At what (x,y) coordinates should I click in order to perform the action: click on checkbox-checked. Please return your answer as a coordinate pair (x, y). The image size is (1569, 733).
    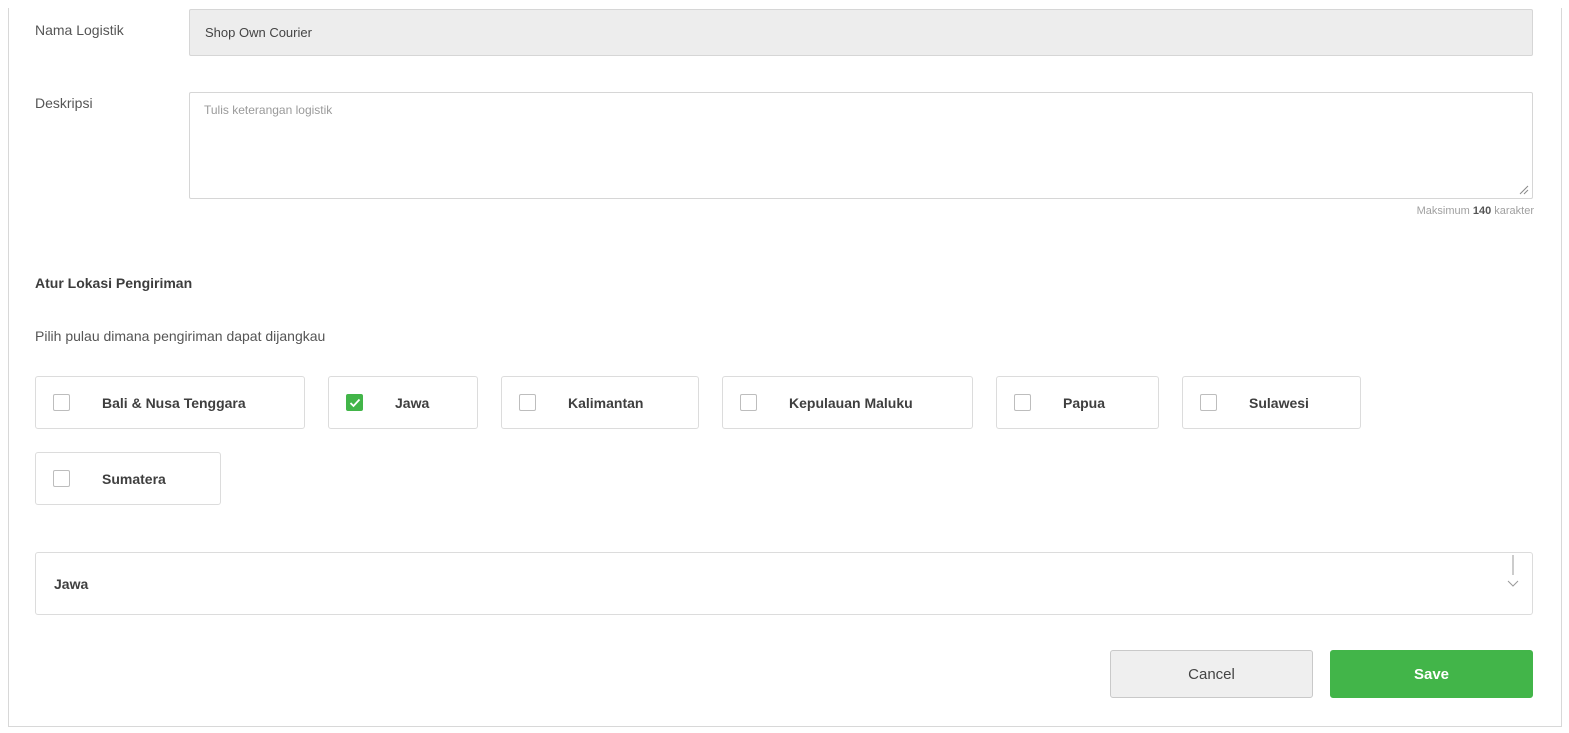
    Looking at the image, I should click on (354, 402).